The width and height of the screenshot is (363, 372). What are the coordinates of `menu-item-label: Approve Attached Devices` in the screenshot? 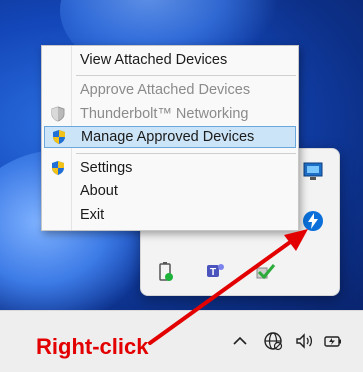 It's located at (165, 90).